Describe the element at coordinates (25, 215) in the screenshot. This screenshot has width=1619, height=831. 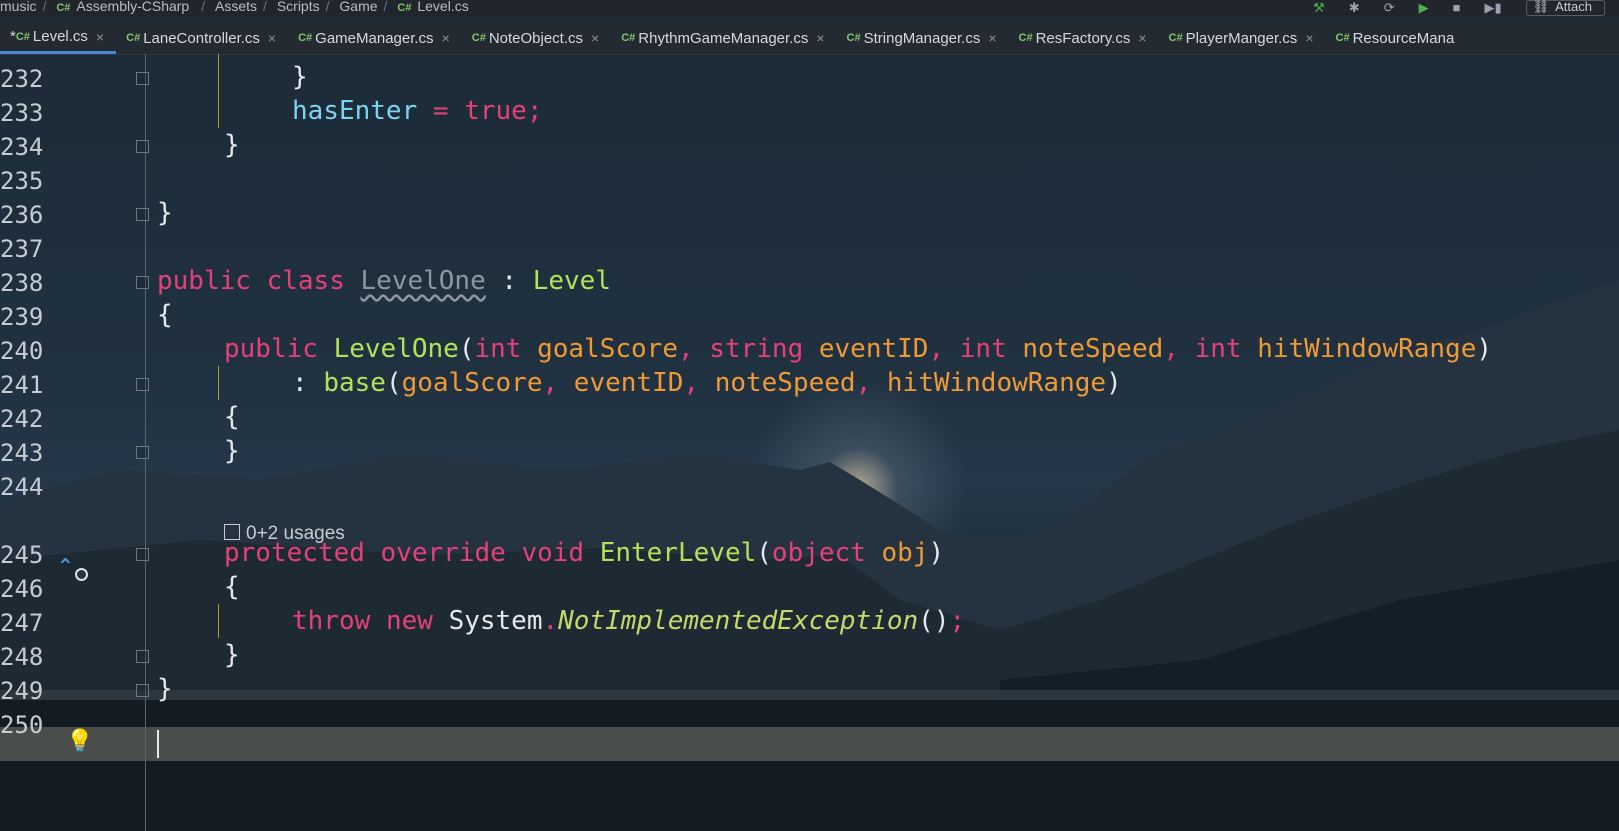
I see `line-number: 236` at that location.